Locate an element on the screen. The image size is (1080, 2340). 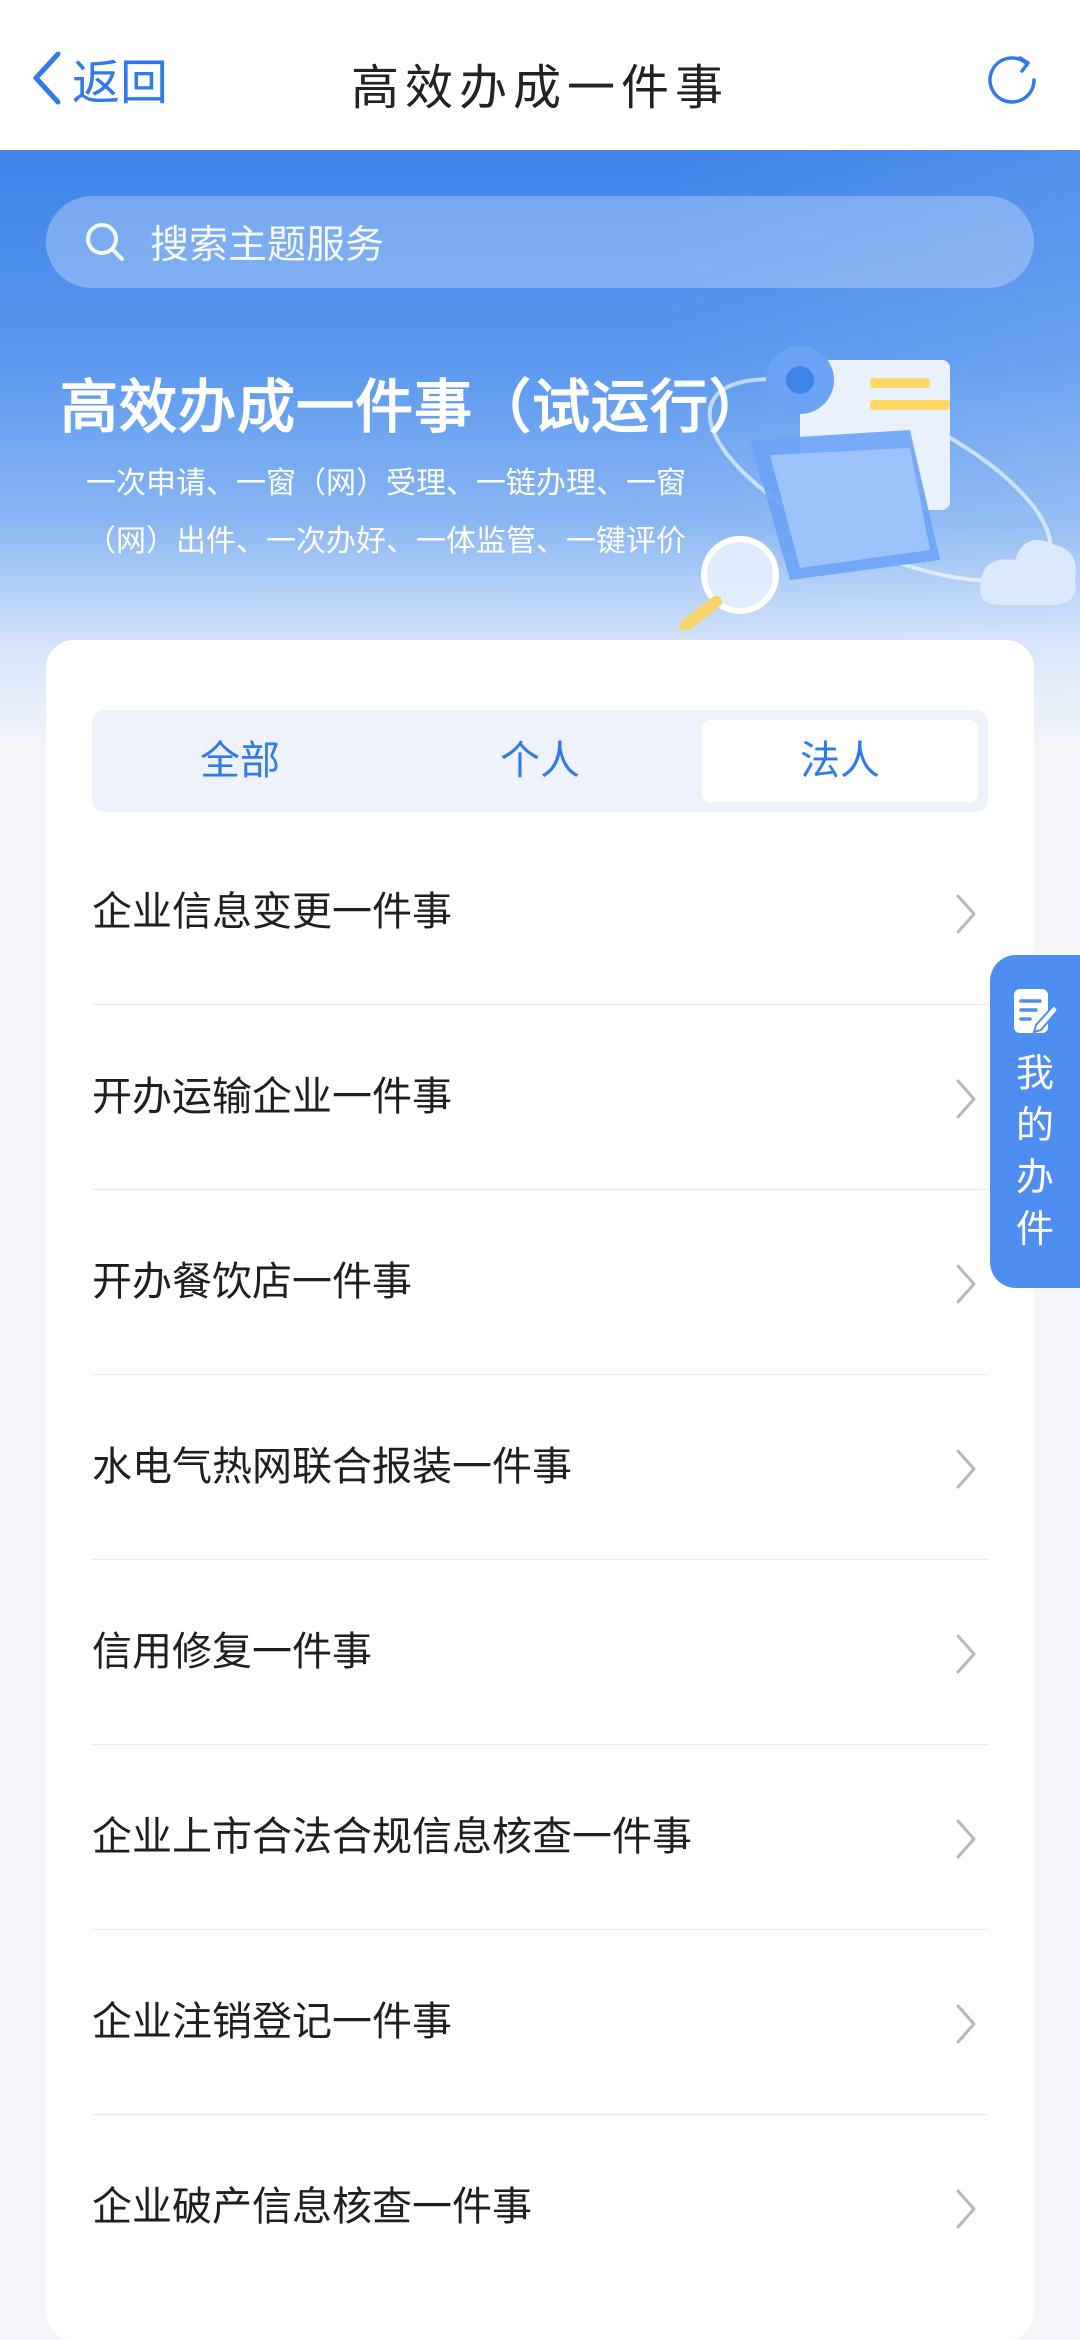
hero-subtitle: 一次申请、一窗（网）受理、一链办理、一窗（网）出件、一次办好、一体监管、一键评价 is located at coordinates (386, 512).